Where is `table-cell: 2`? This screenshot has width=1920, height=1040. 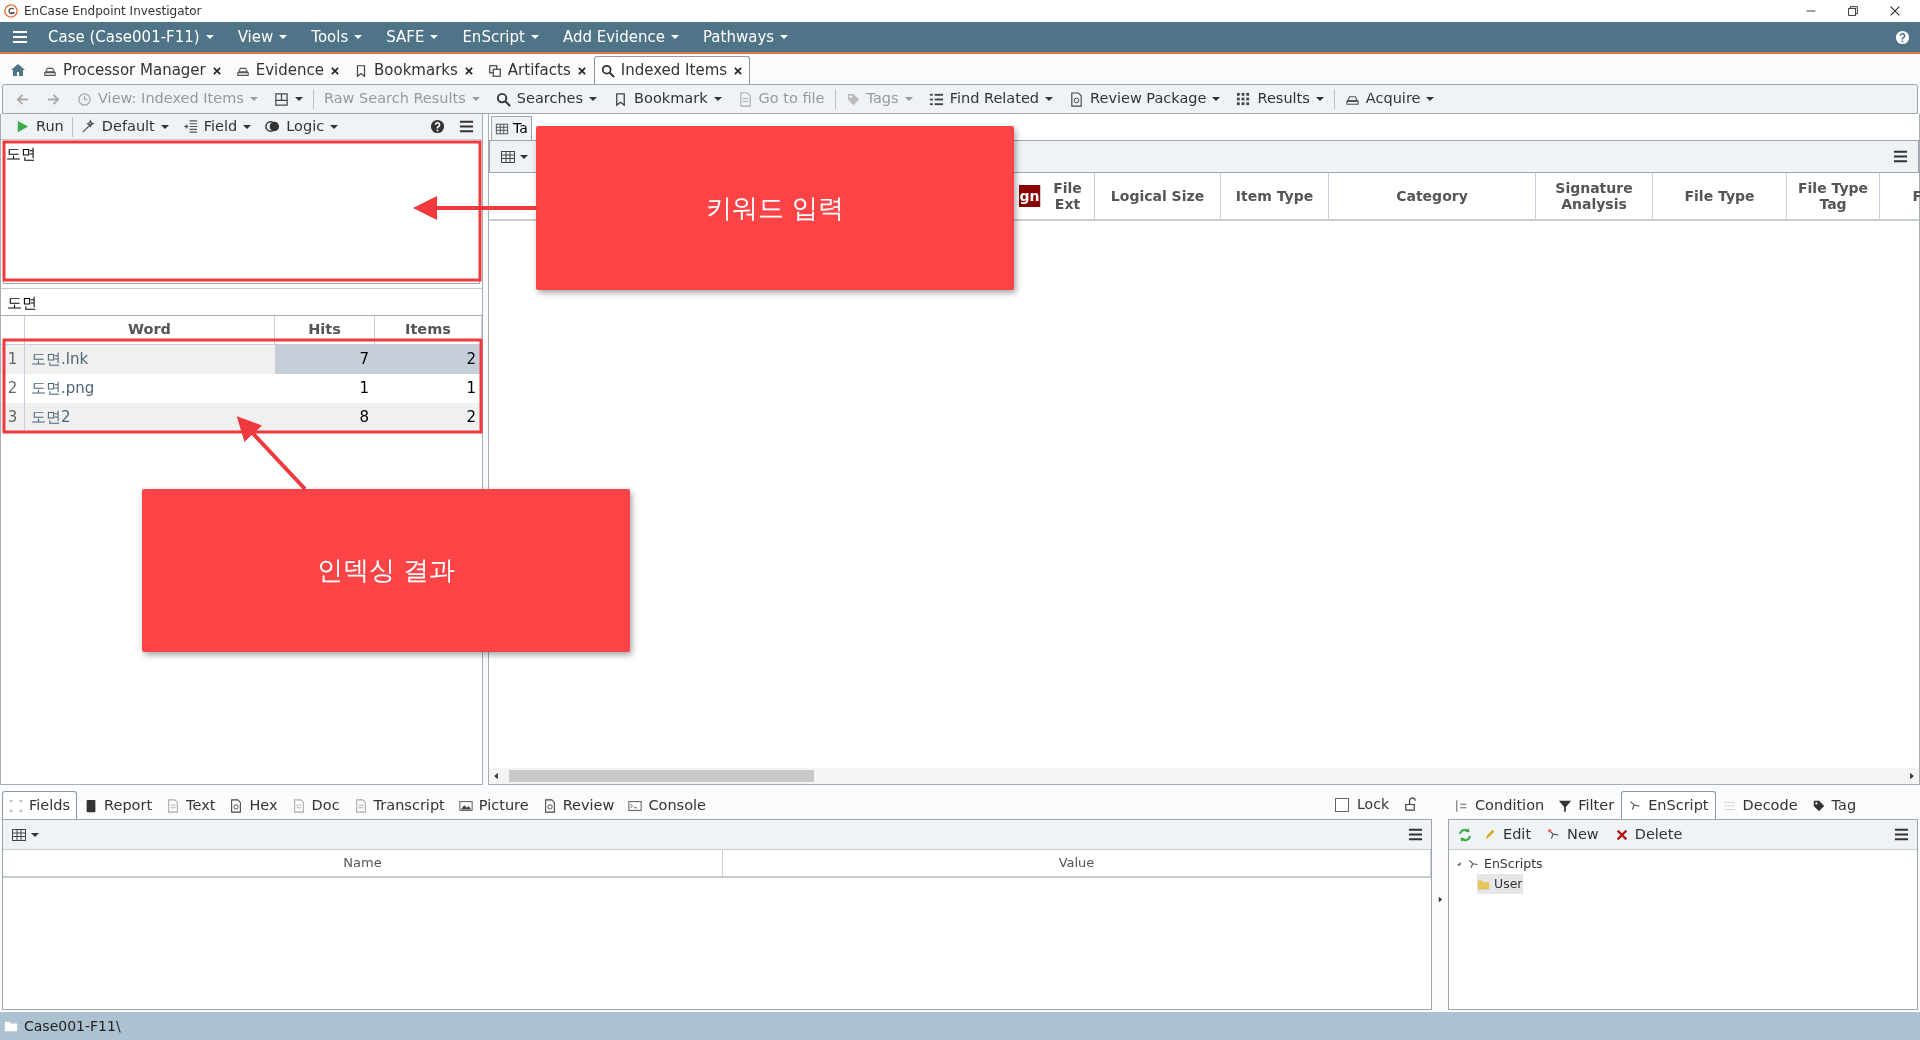 table-cell: 2 is located at coordinates (428, 417).